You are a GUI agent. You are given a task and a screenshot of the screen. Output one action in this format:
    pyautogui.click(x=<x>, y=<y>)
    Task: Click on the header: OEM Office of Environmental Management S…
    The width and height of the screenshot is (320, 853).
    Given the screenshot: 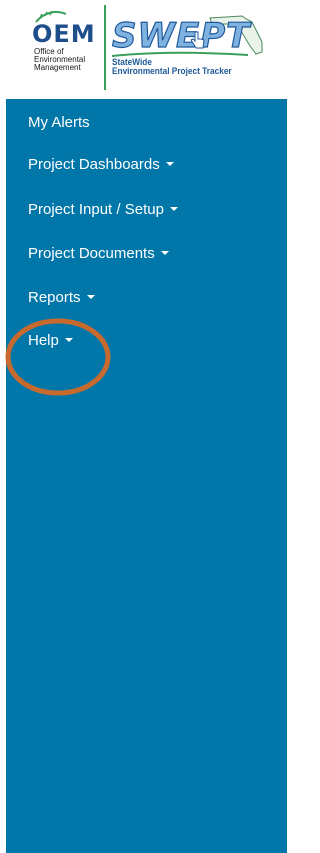 What is the action you would take?
    pyautogui.click(x=143, y=48)
    